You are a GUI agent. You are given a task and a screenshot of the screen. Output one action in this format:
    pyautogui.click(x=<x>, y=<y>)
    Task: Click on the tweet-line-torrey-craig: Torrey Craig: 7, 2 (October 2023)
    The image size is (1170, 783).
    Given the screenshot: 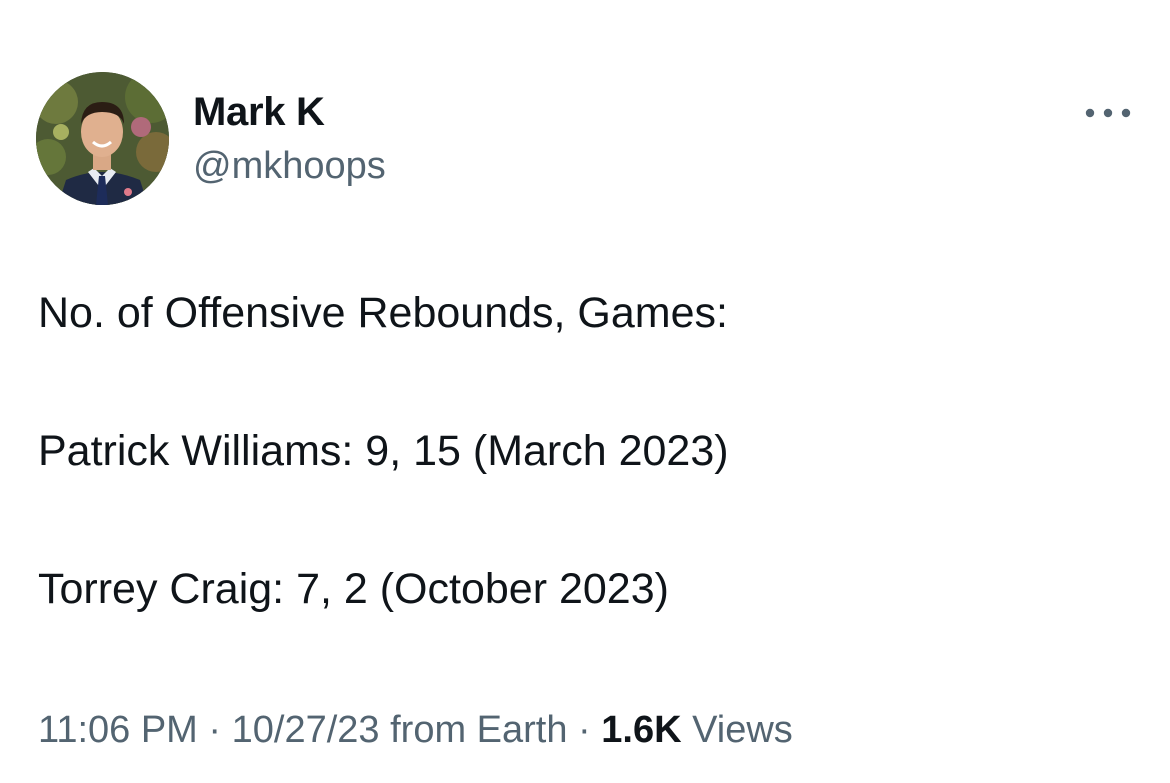 What is the action you would take?
    pyautogui.click(x=353, y=589)
    